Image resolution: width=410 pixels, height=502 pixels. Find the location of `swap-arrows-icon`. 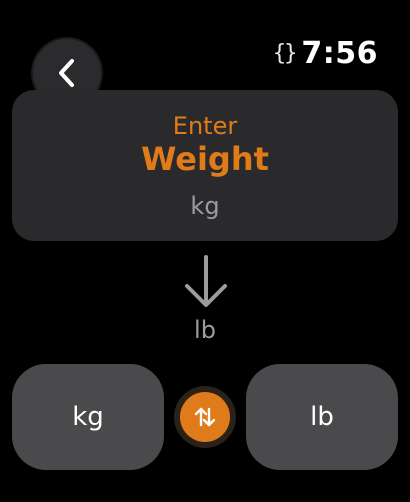

swap-arrows-icon is located at coordinates (205, 417).